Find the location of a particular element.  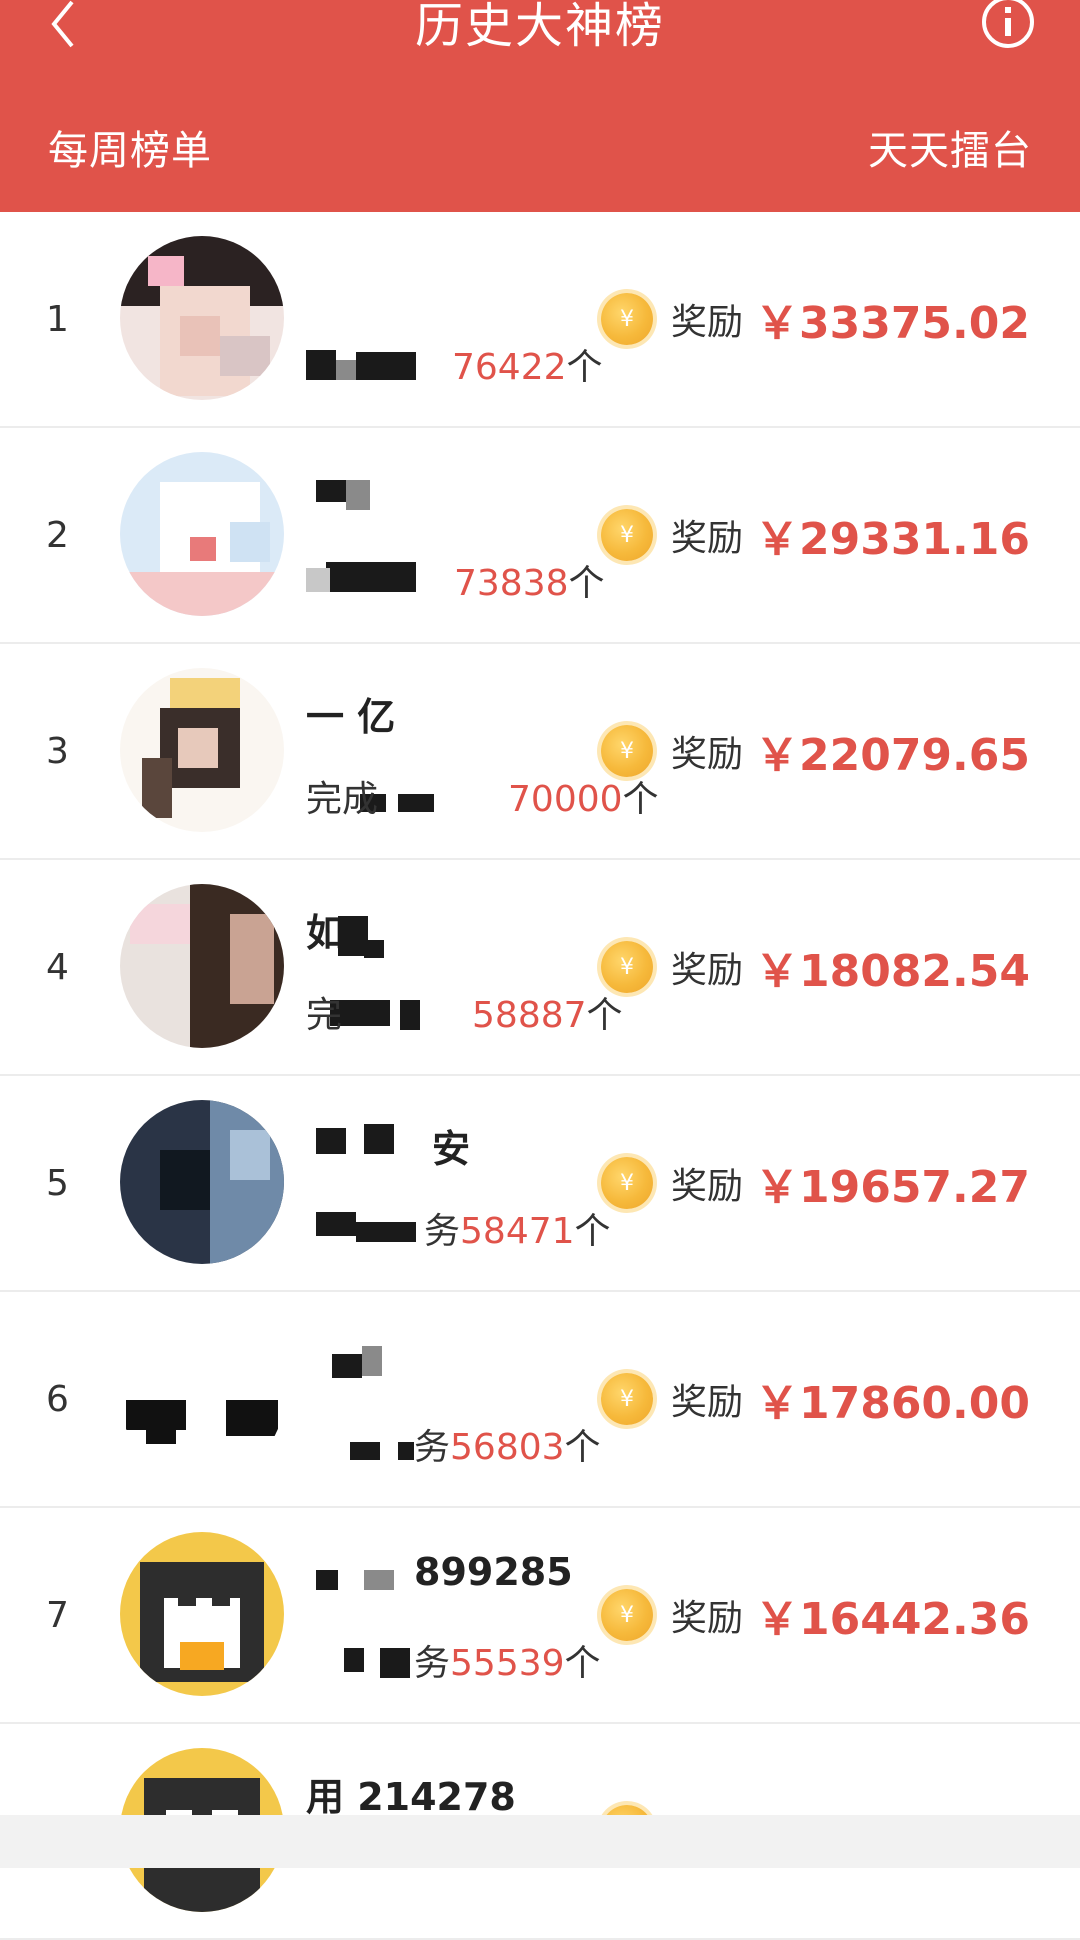

leaderboard-row: 4 如 完 58887个 ¥ 奖励 ￥18082.54 is located at coordinates (540, 968).